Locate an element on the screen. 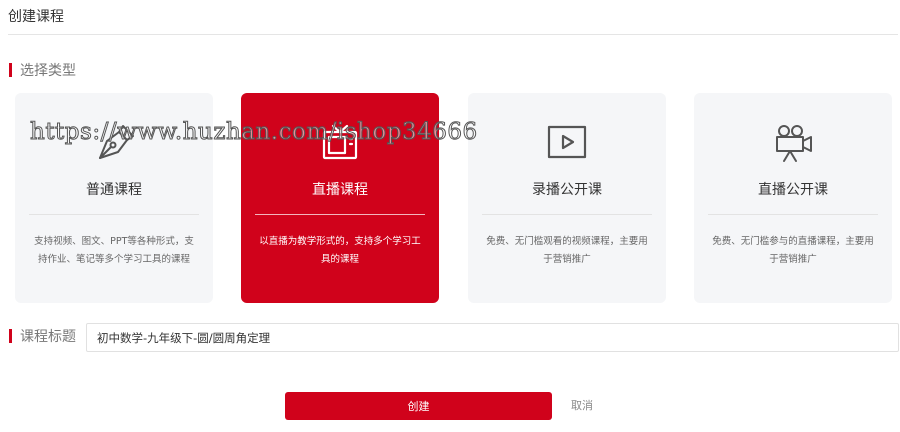 This screenshot has width=900, height=432. course-type-description: 免费、无门槛参与的直播课程，主要用于营销推广 is located at coordinates (793, 250).